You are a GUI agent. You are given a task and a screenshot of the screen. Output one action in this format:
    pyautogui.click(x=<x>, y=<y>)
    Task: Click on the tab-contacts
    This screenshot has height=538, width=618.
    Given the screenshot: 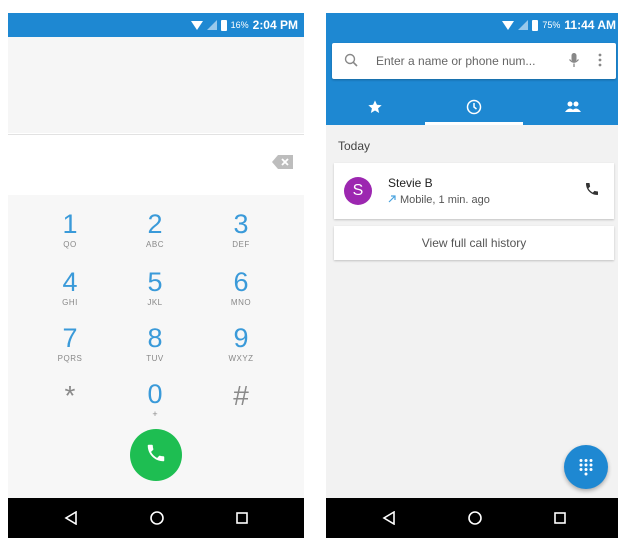 What is the action you would take?
    pyautogui.click(x=571, y=107)
    